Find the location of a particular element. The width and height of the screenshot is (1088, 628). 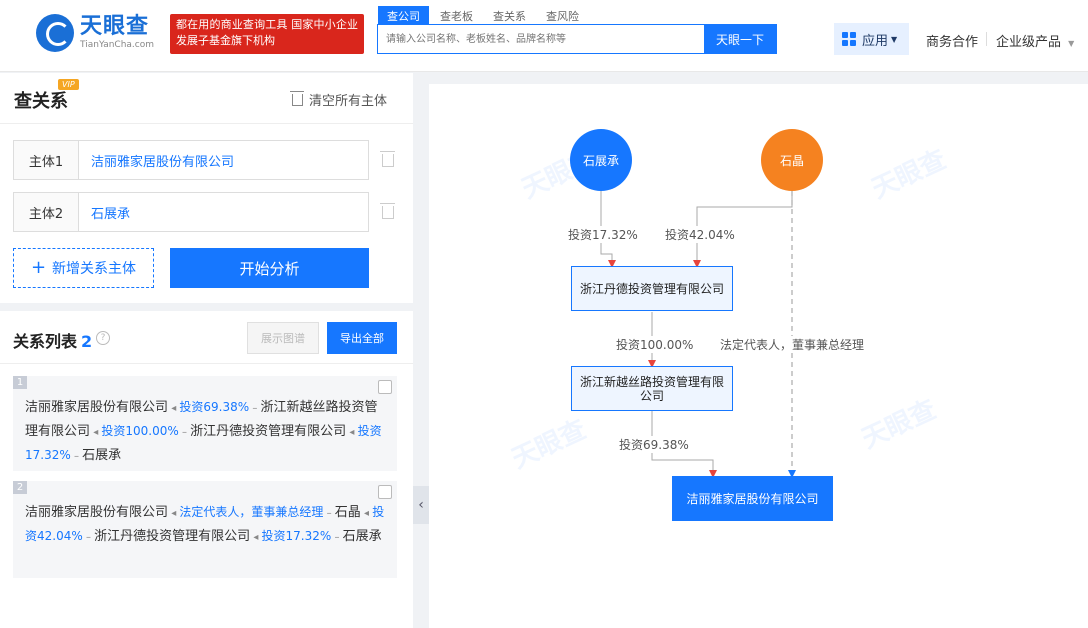

edge-label: 投资42.04% is located at coordinates (700, 234).